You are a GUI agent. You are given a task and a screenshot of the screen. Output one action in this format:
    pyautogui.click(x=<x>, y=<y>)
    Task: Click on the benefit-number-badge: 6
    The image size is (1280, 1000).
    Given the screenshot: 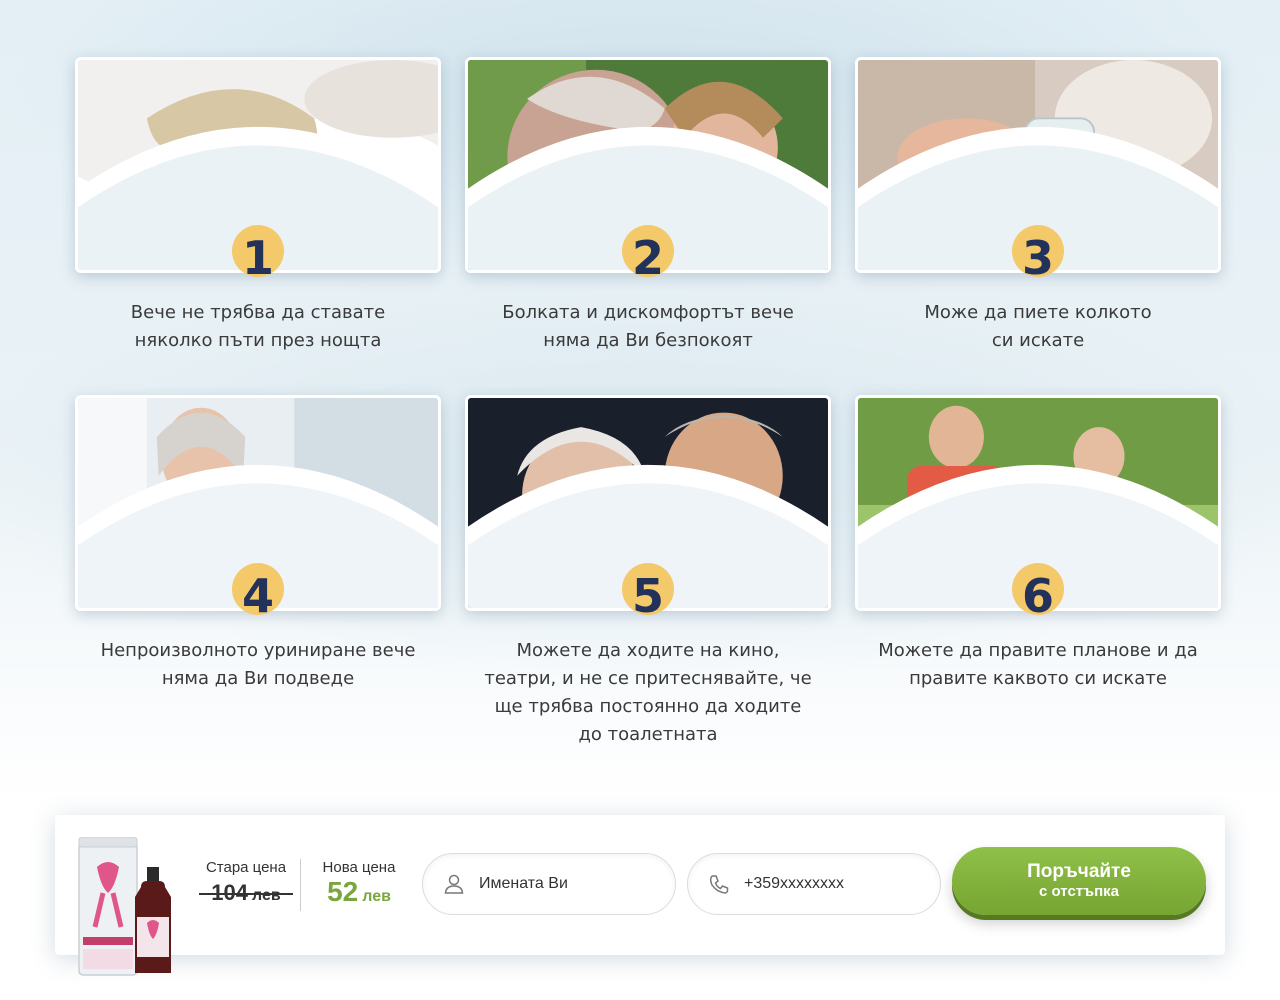 What is the action you would take?
    pyautogui.click(x=1038, y=591)
    